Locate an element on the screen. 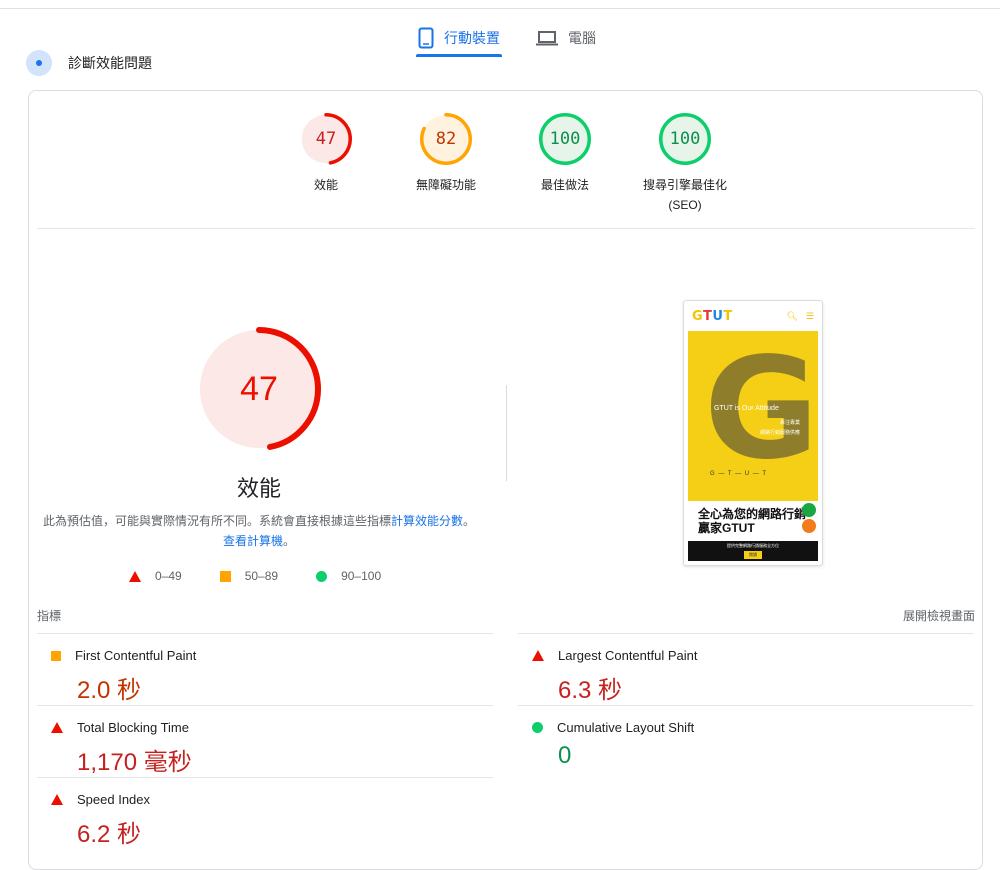  performance-gauge: 47 is located at coordinates (259, 389).